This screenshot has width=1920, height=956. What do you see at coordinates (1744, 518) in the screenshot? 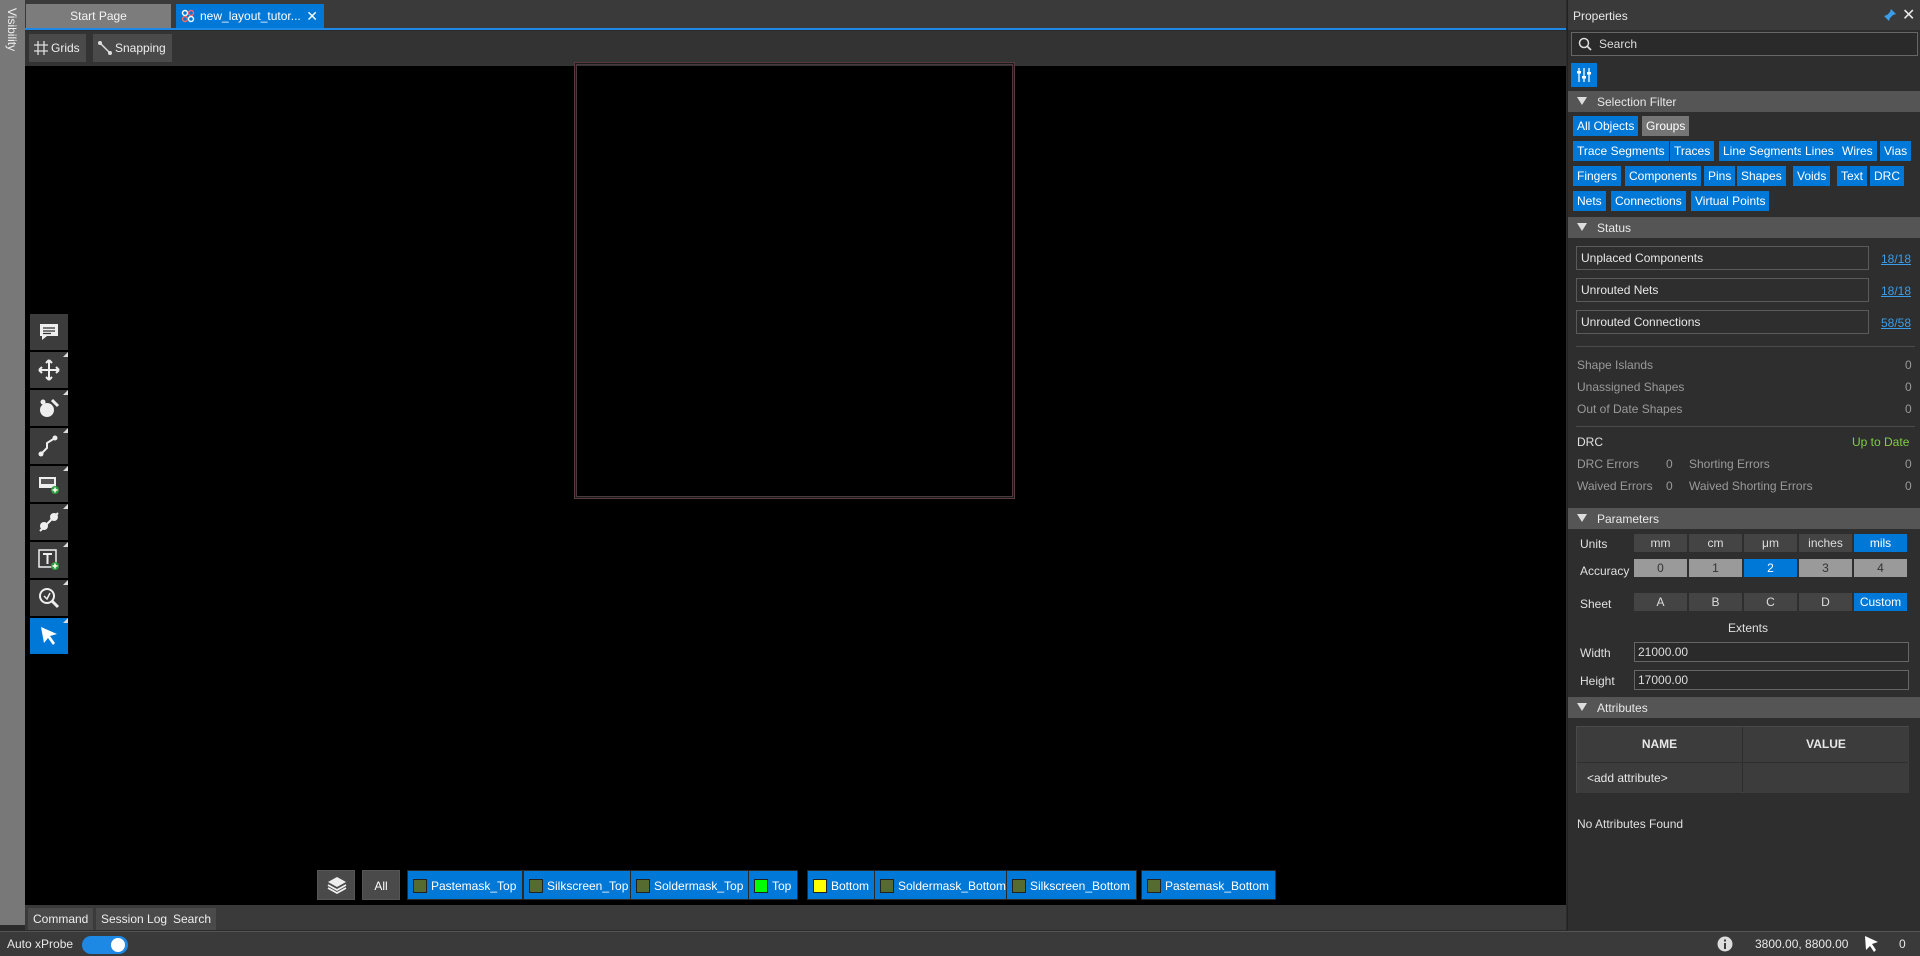
I see `parameters-header: Parameters` at bounding box center [1744, 518].